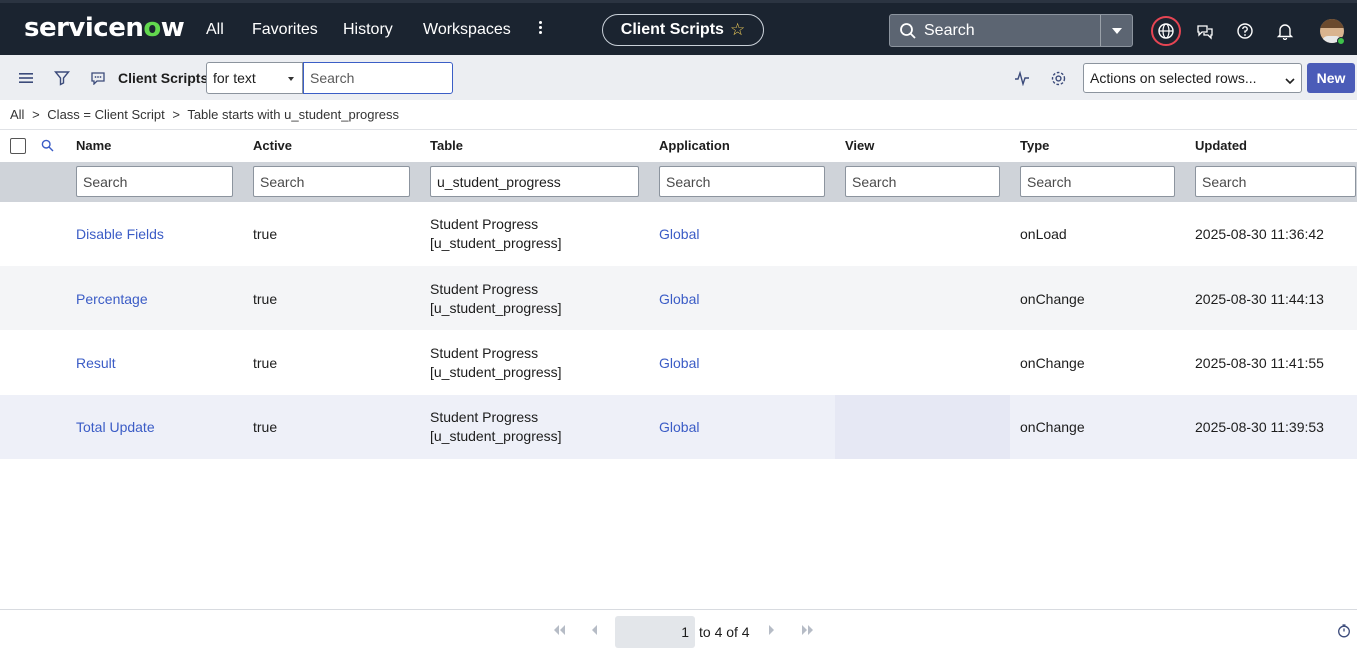  I want to click on activity-pulse-icon, so click(1022, 78).